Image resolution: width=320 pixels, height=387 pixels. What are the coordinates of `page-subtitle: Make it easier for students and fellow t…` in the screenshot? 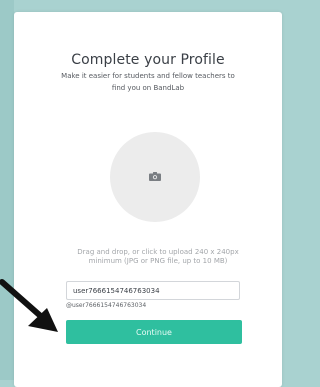 It's located at (148, 82).